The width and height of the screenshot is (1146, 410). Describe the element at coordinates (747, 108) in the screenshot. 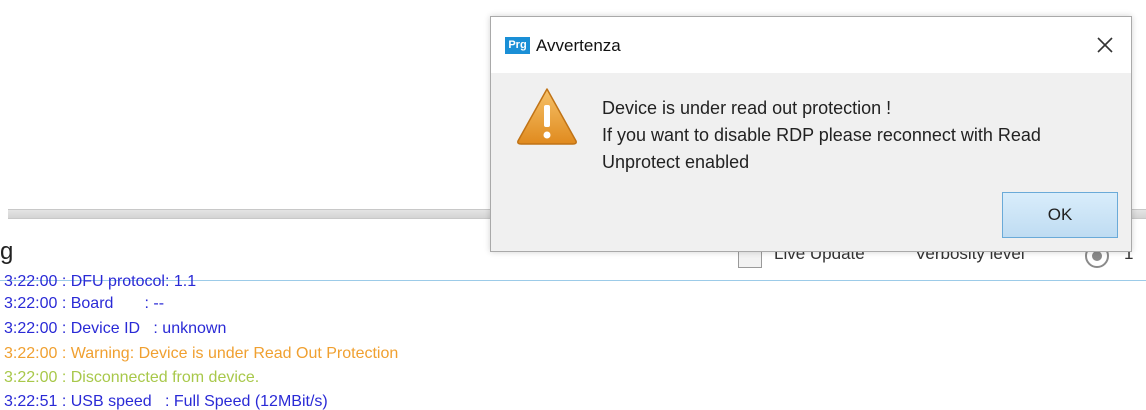

I see `message-line: Device is under read out protection !` at that location.